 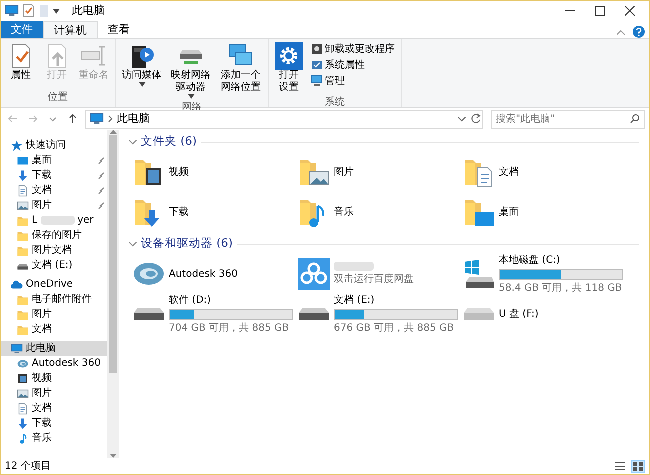 I want to click on up-arrow-icon, so click(x=73, y=119).